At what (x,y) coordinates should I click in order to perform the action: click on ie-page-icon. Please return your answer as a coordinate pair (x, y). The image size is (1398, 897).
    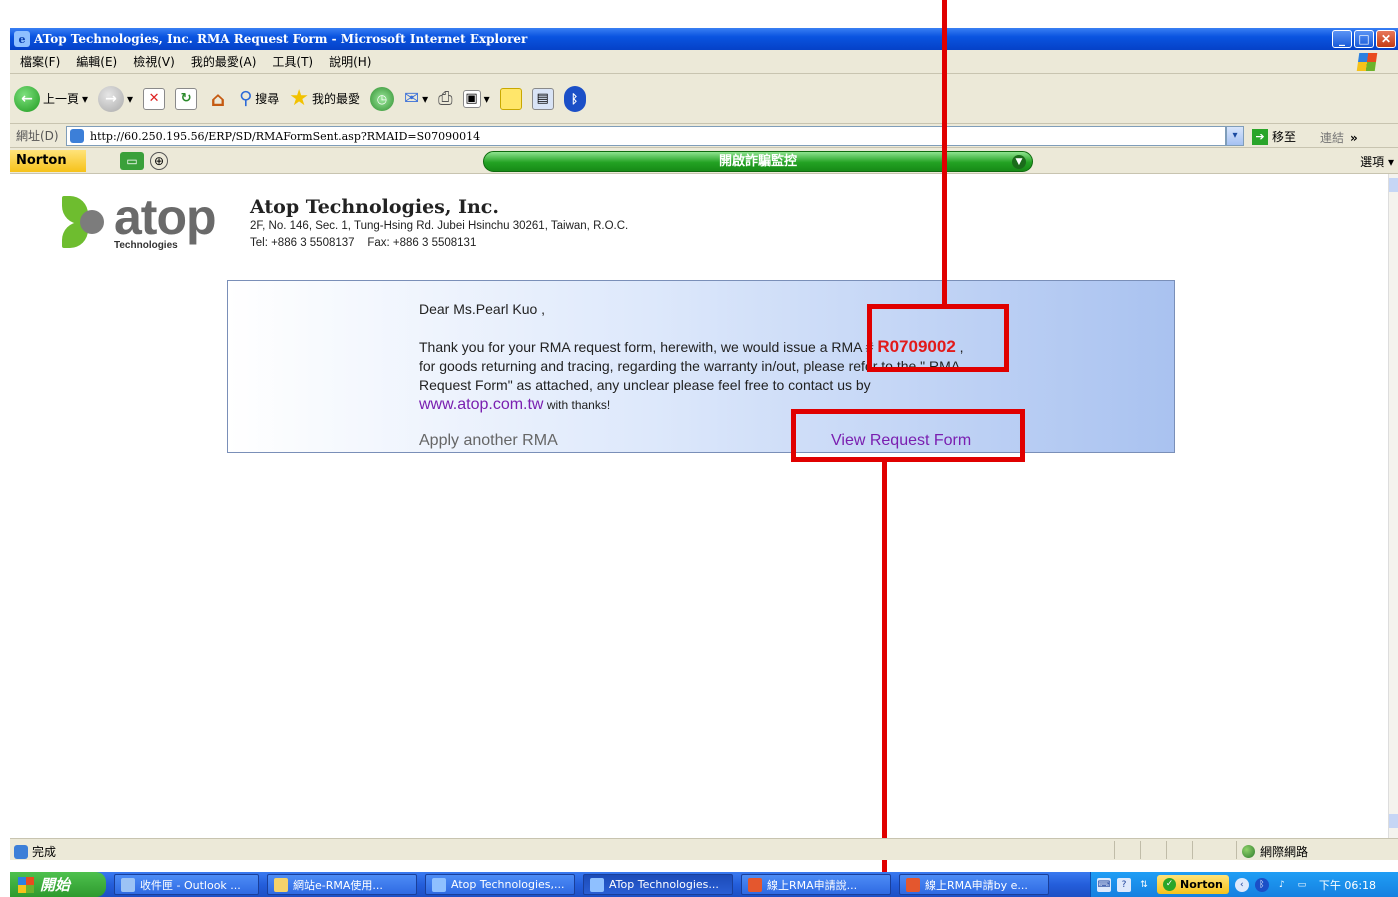
    Looking at the image, I should click on (77, 136).